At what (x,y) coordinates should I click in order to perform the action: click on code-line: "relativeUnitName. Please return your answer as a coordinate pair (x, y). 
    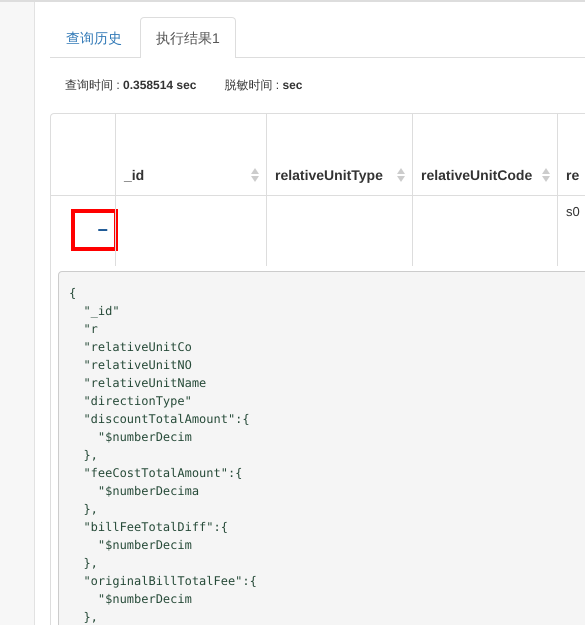
    Looking at the image, I should click on (145, 383).